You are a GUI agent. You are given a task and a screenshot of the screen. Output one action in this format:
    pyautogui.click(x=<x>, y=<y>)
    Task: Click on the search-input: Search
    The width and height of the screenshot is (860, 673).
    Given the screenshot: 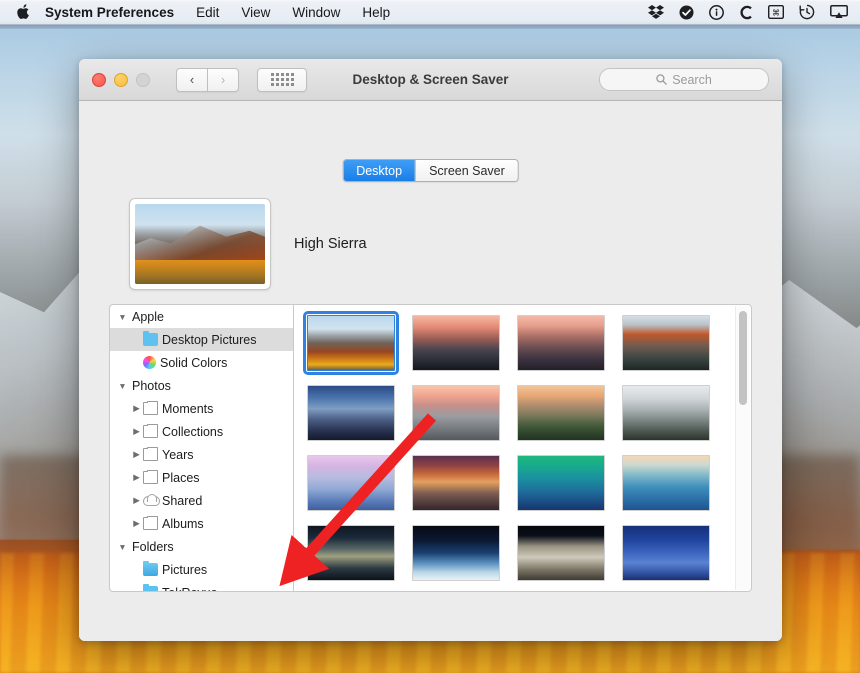 What is the action you would take?
    pyautogui.click(x=684, y=79)
    